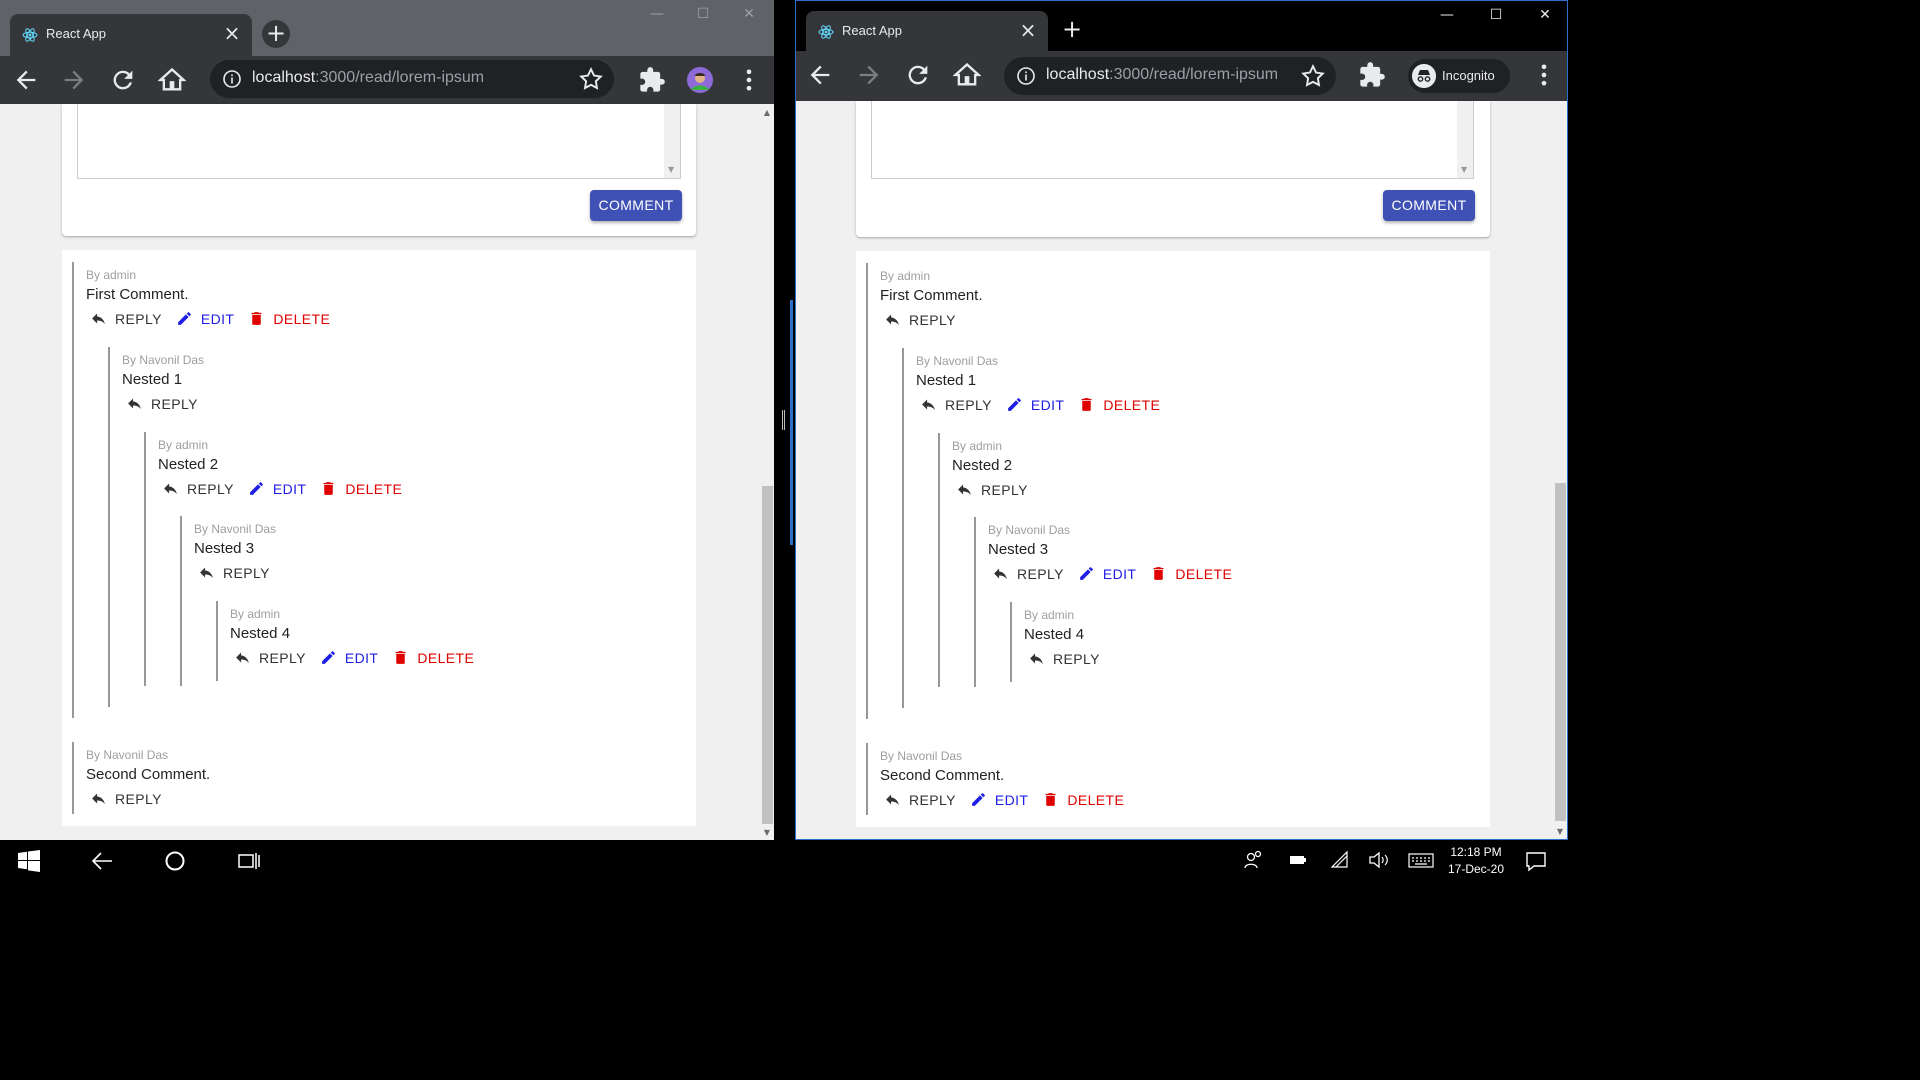 Image resolution: width=1920 pixels, height=1080 pixels. Describe the element at coordinates (767, 113) in the screenshot. I see `scroll-up-arrow-icon: ▲` at that location.